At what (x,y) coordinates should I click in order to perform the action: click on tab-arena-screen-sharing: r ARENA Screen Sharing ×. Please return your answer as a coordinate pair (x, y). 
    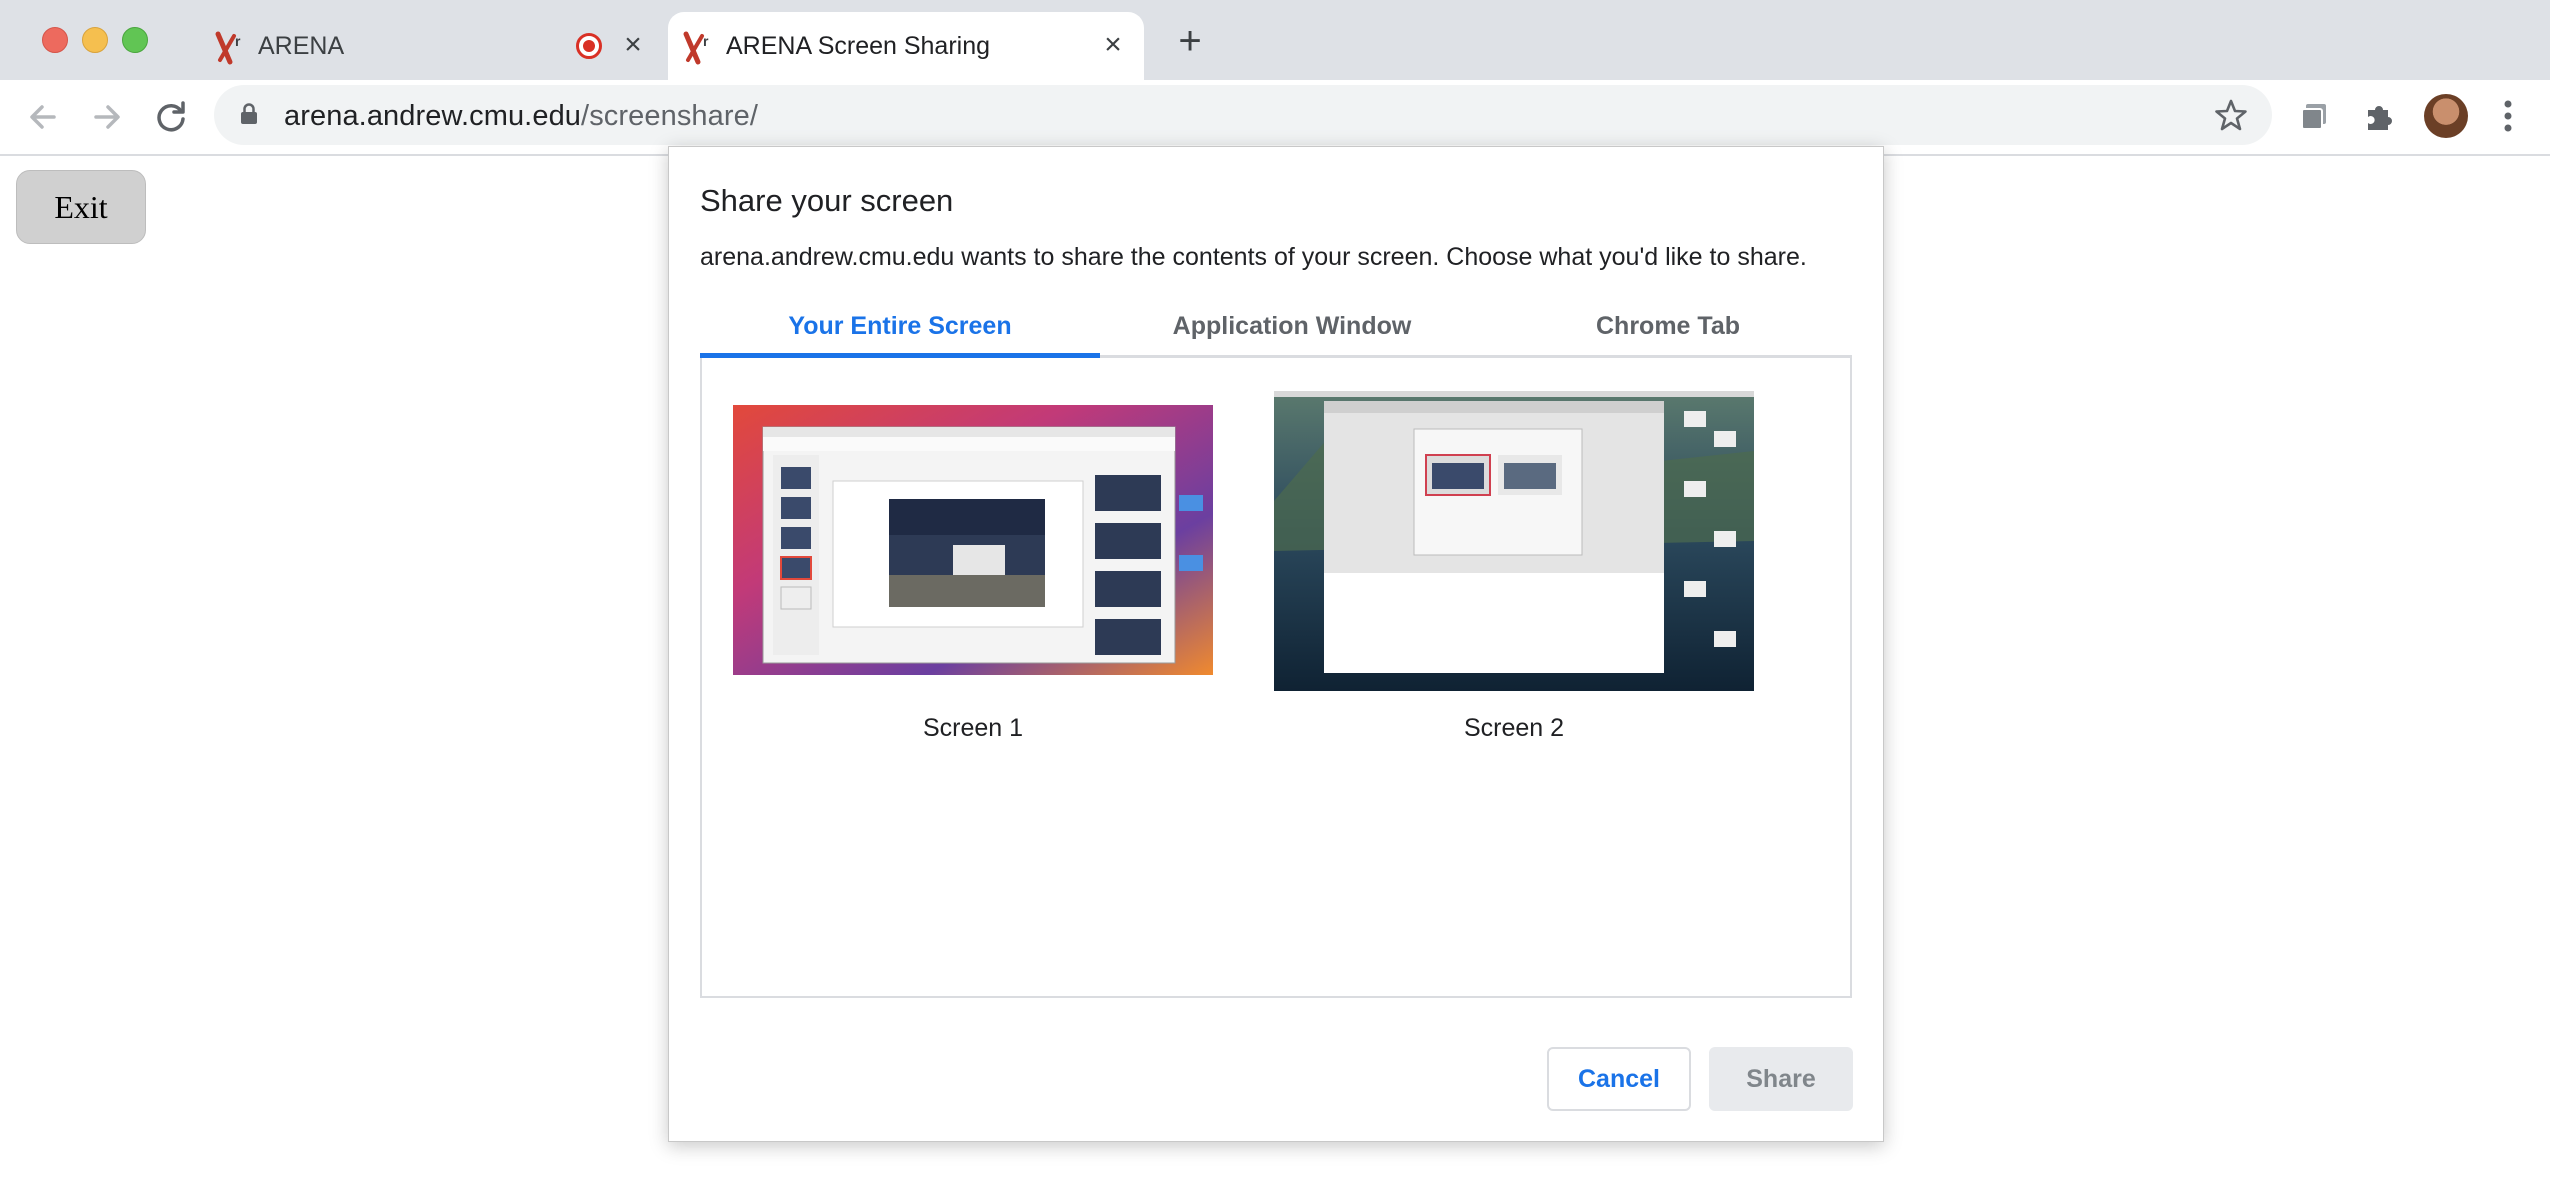
    Looking at the image, I should click on (906, 46).